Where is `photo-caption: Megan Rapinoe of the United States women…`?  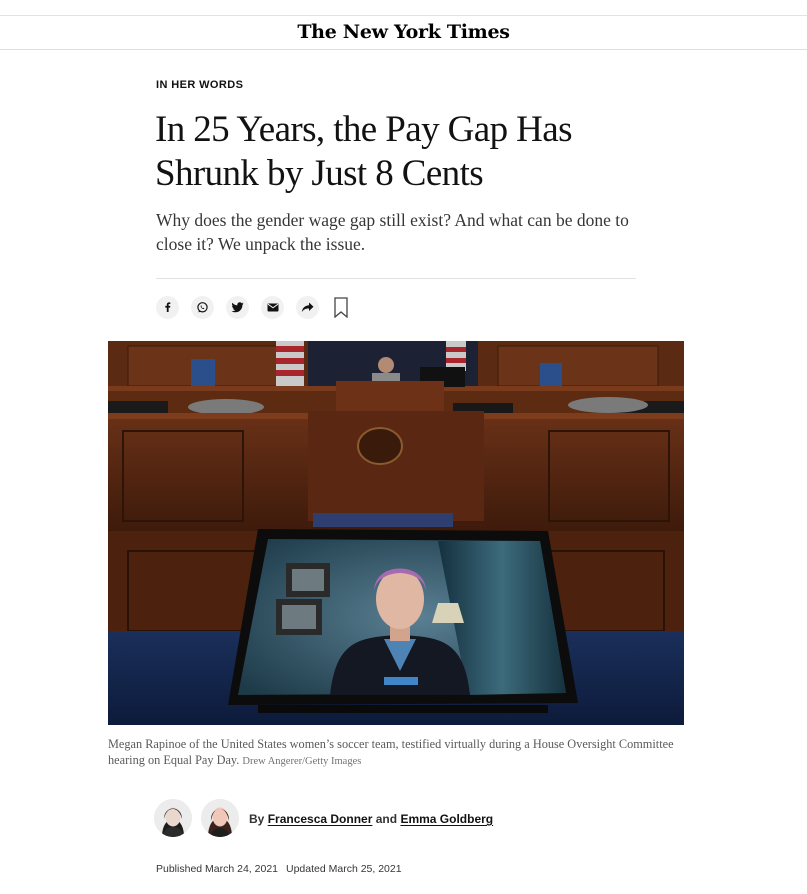
photo-caption: Megan Rapinoe of the United States women… is located at coordinates (398, 753).